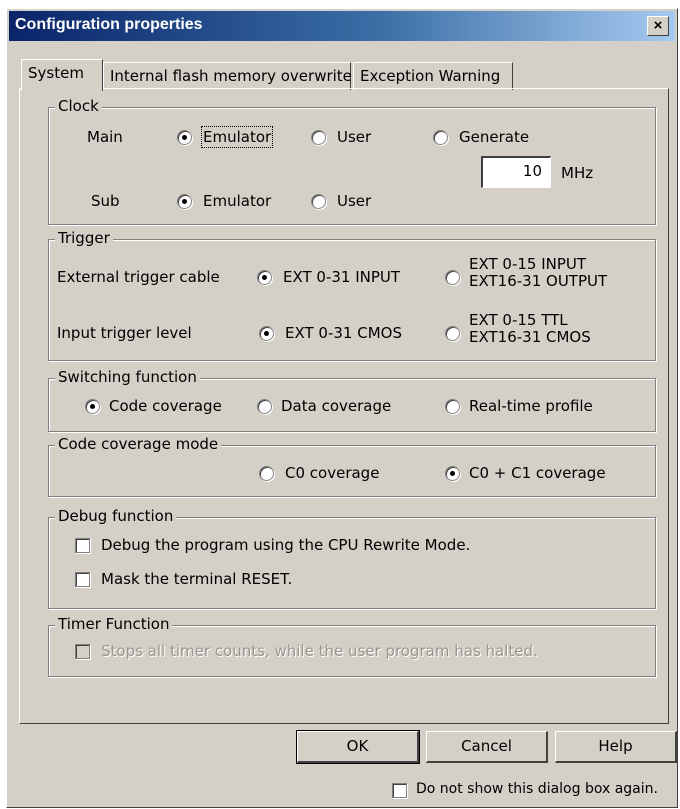 The width and height of the screenshot is (680, 809). I want to click on main-clock-label: Main, so click(105, 137).